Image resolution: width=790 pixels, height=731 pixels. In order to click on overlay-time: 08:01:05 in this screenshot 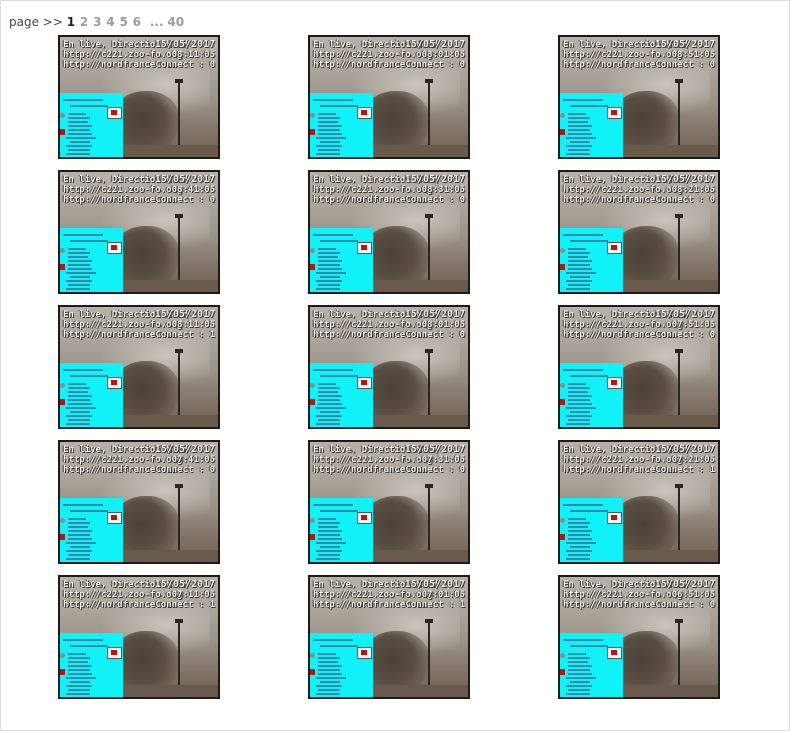, I will do `click(443, 325)`.